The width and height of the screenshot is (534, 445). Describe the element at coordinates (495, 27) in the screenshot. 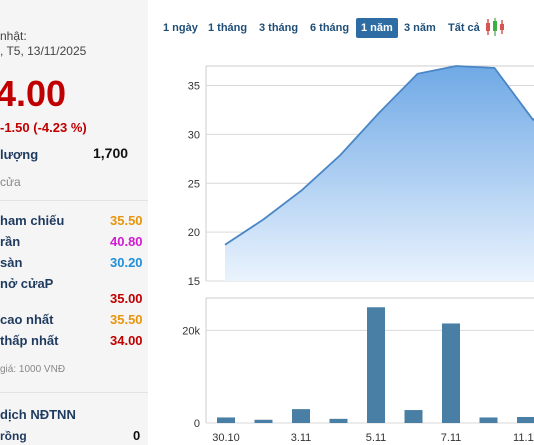

I see `candlestick-chart-icon` at that location.